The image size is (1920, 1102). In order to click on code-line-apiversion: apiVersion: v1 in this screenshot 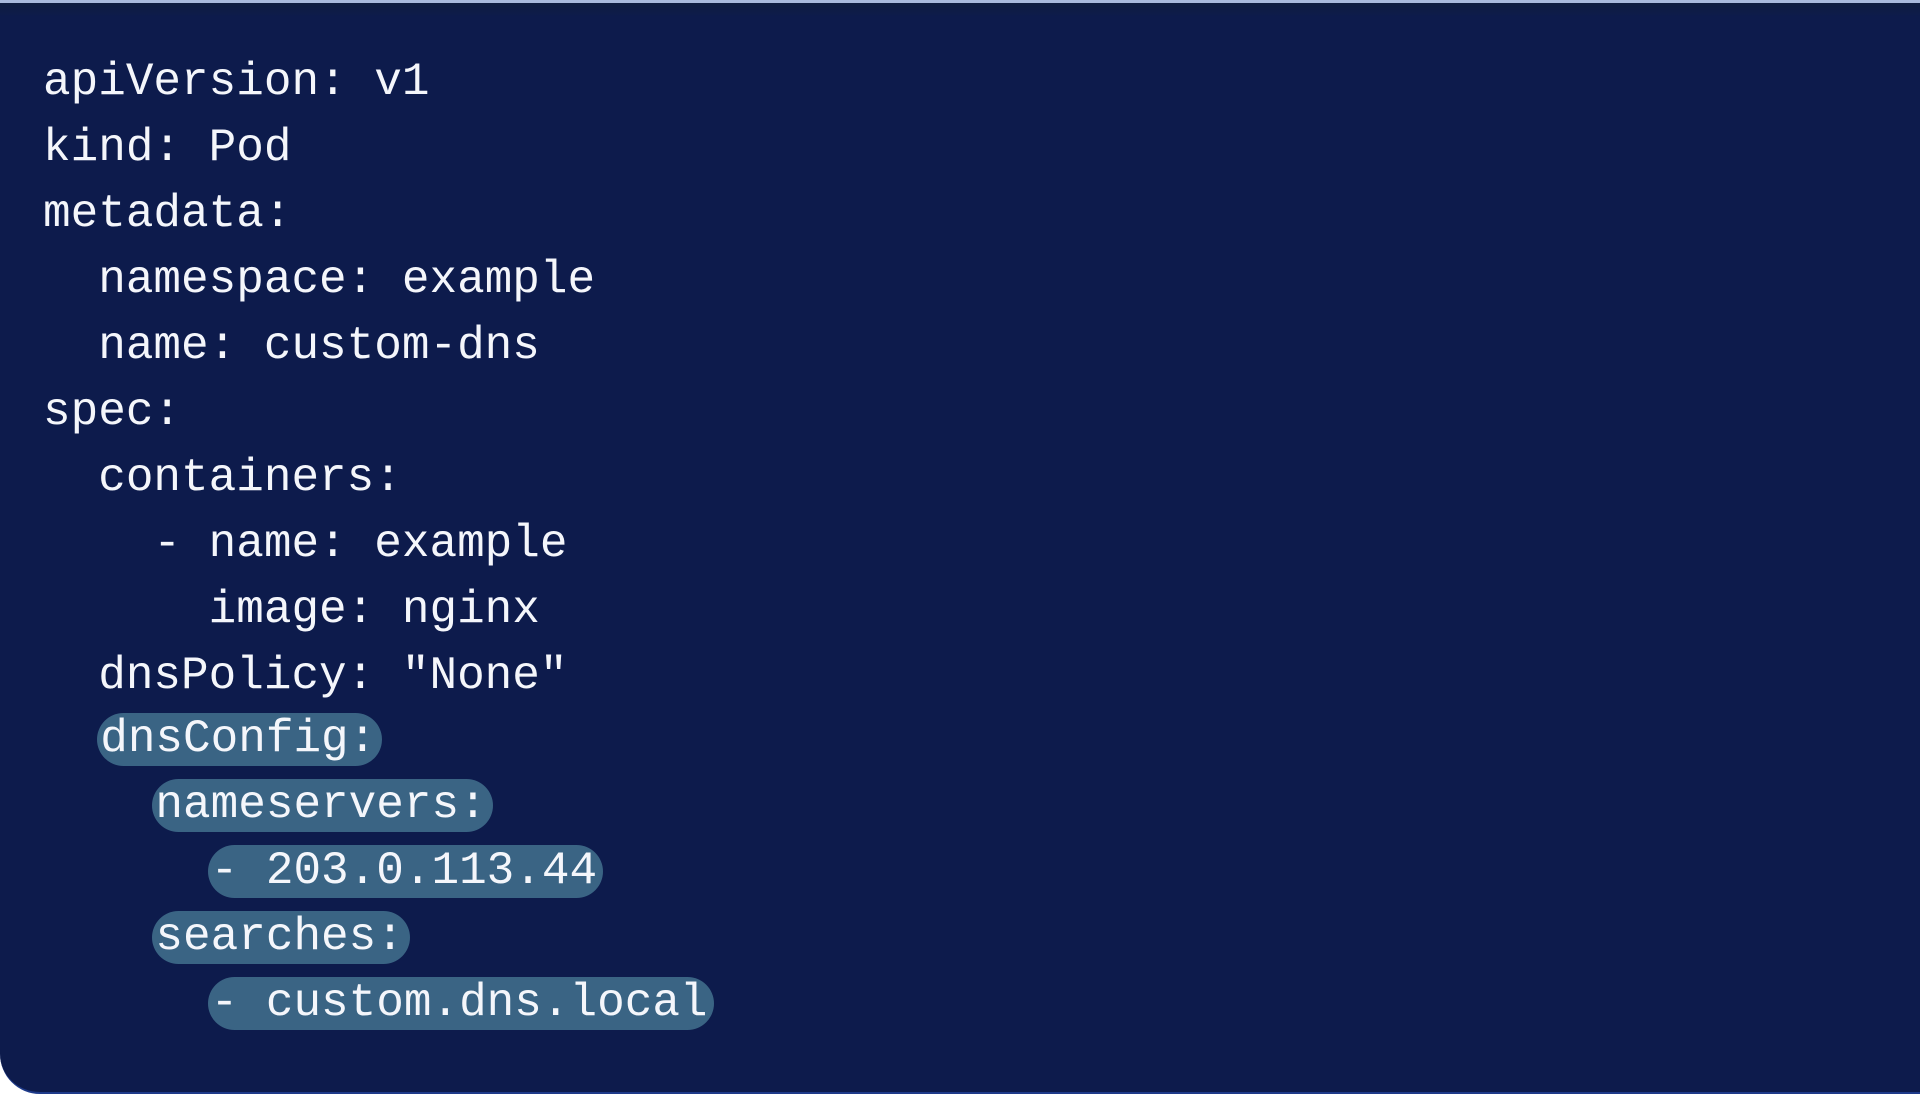, I will do `click(378, 82)`.